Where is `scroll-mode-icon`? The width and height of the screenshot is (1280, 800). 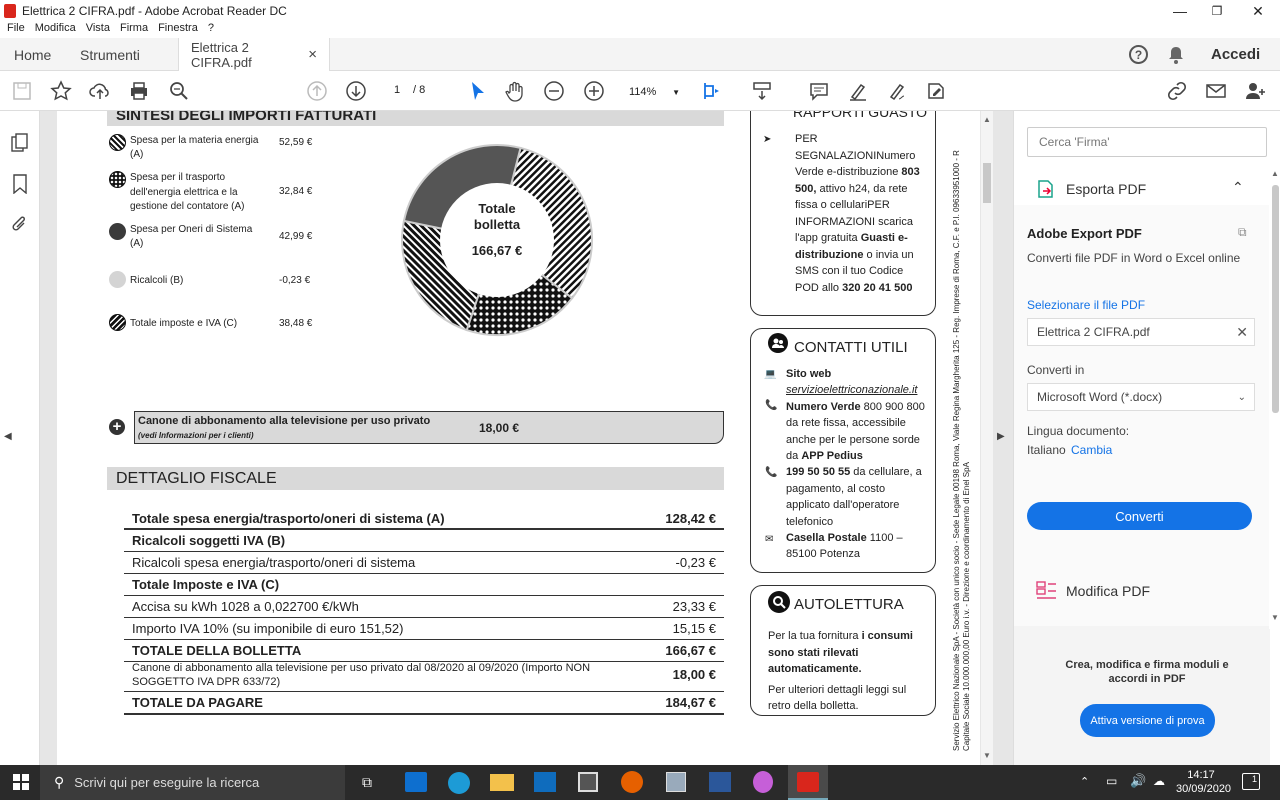 scroll-mode-icon is located at coordinates (762, 91).